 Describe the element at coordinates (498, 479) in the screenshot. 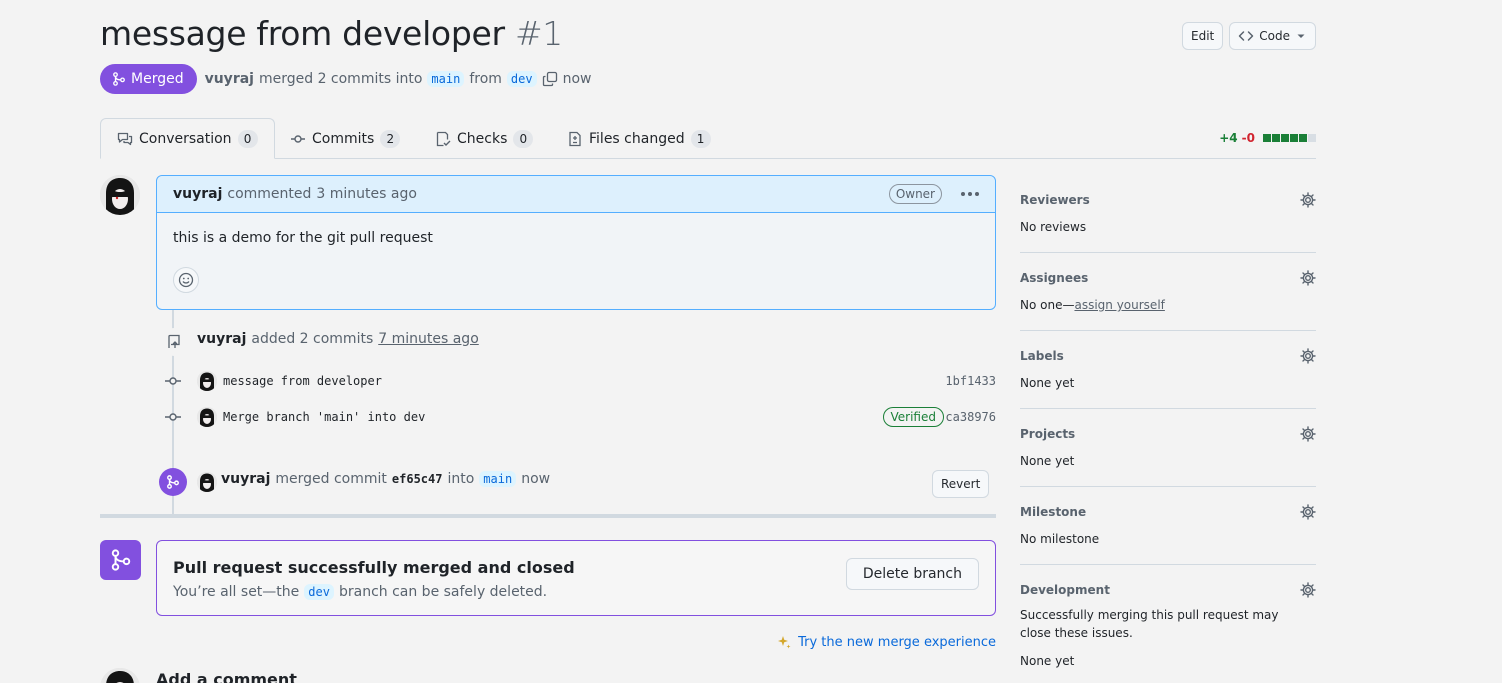

I see `branch-name: main` at that location.